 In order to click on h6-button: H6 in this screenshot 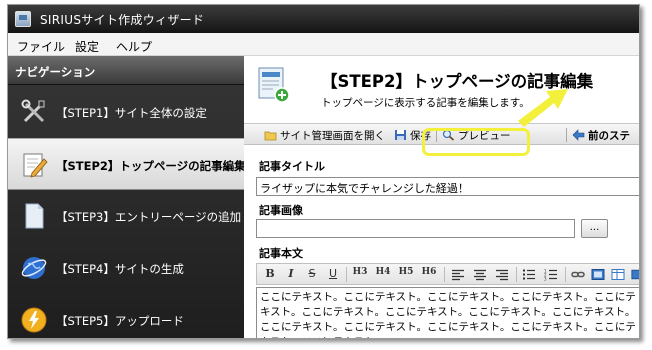, I will do `click(429, 274)`.